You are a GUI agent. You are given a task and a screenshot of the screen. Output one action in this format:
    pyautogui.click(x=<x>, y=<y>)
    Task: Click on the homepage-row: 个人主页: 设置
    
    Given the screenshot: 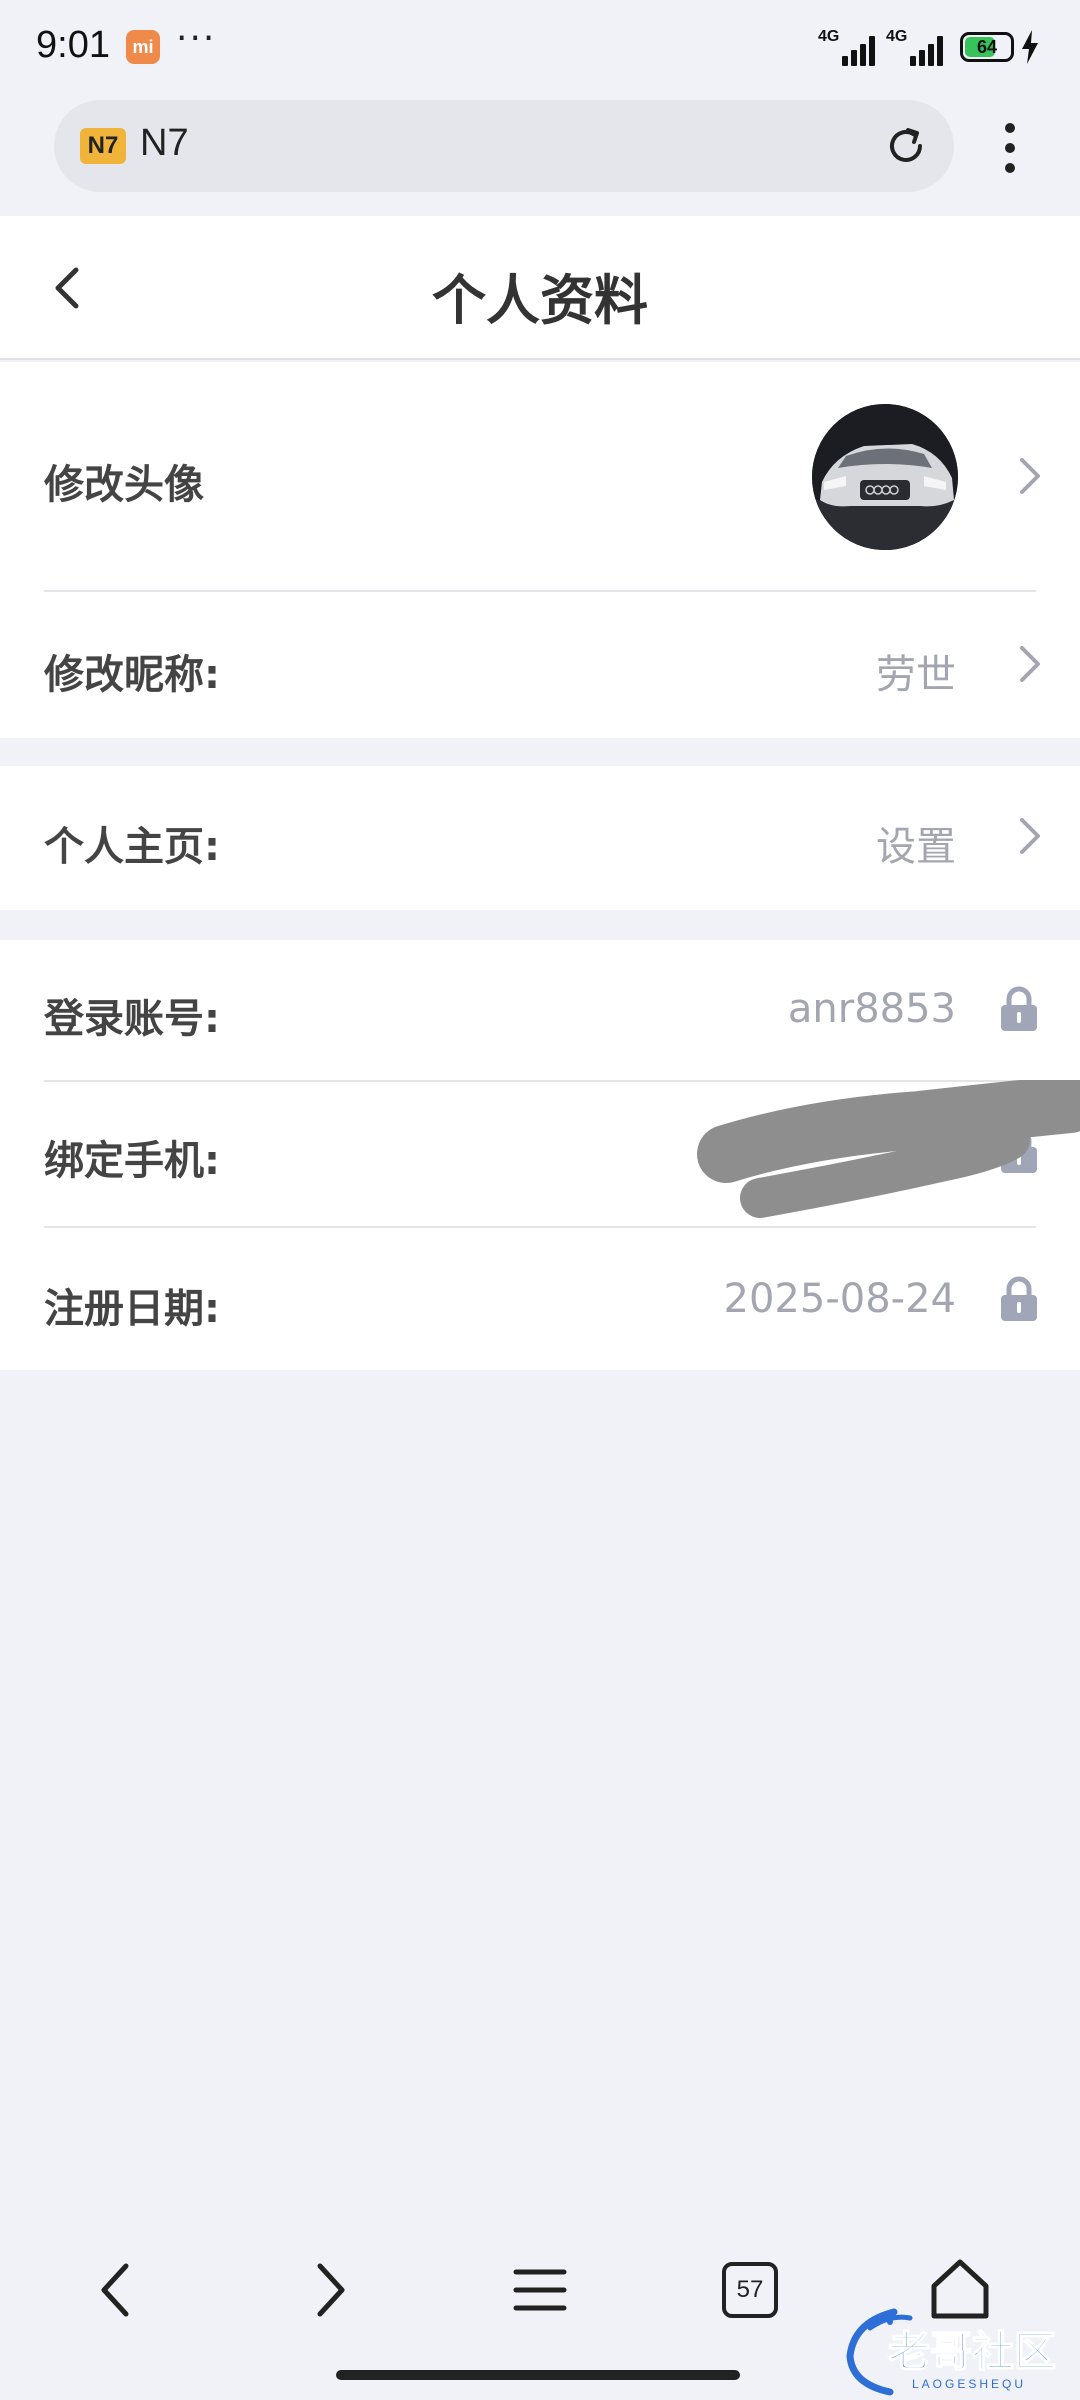 What is the action you would take?
    pyautogui.click(x=540, y=838)
    